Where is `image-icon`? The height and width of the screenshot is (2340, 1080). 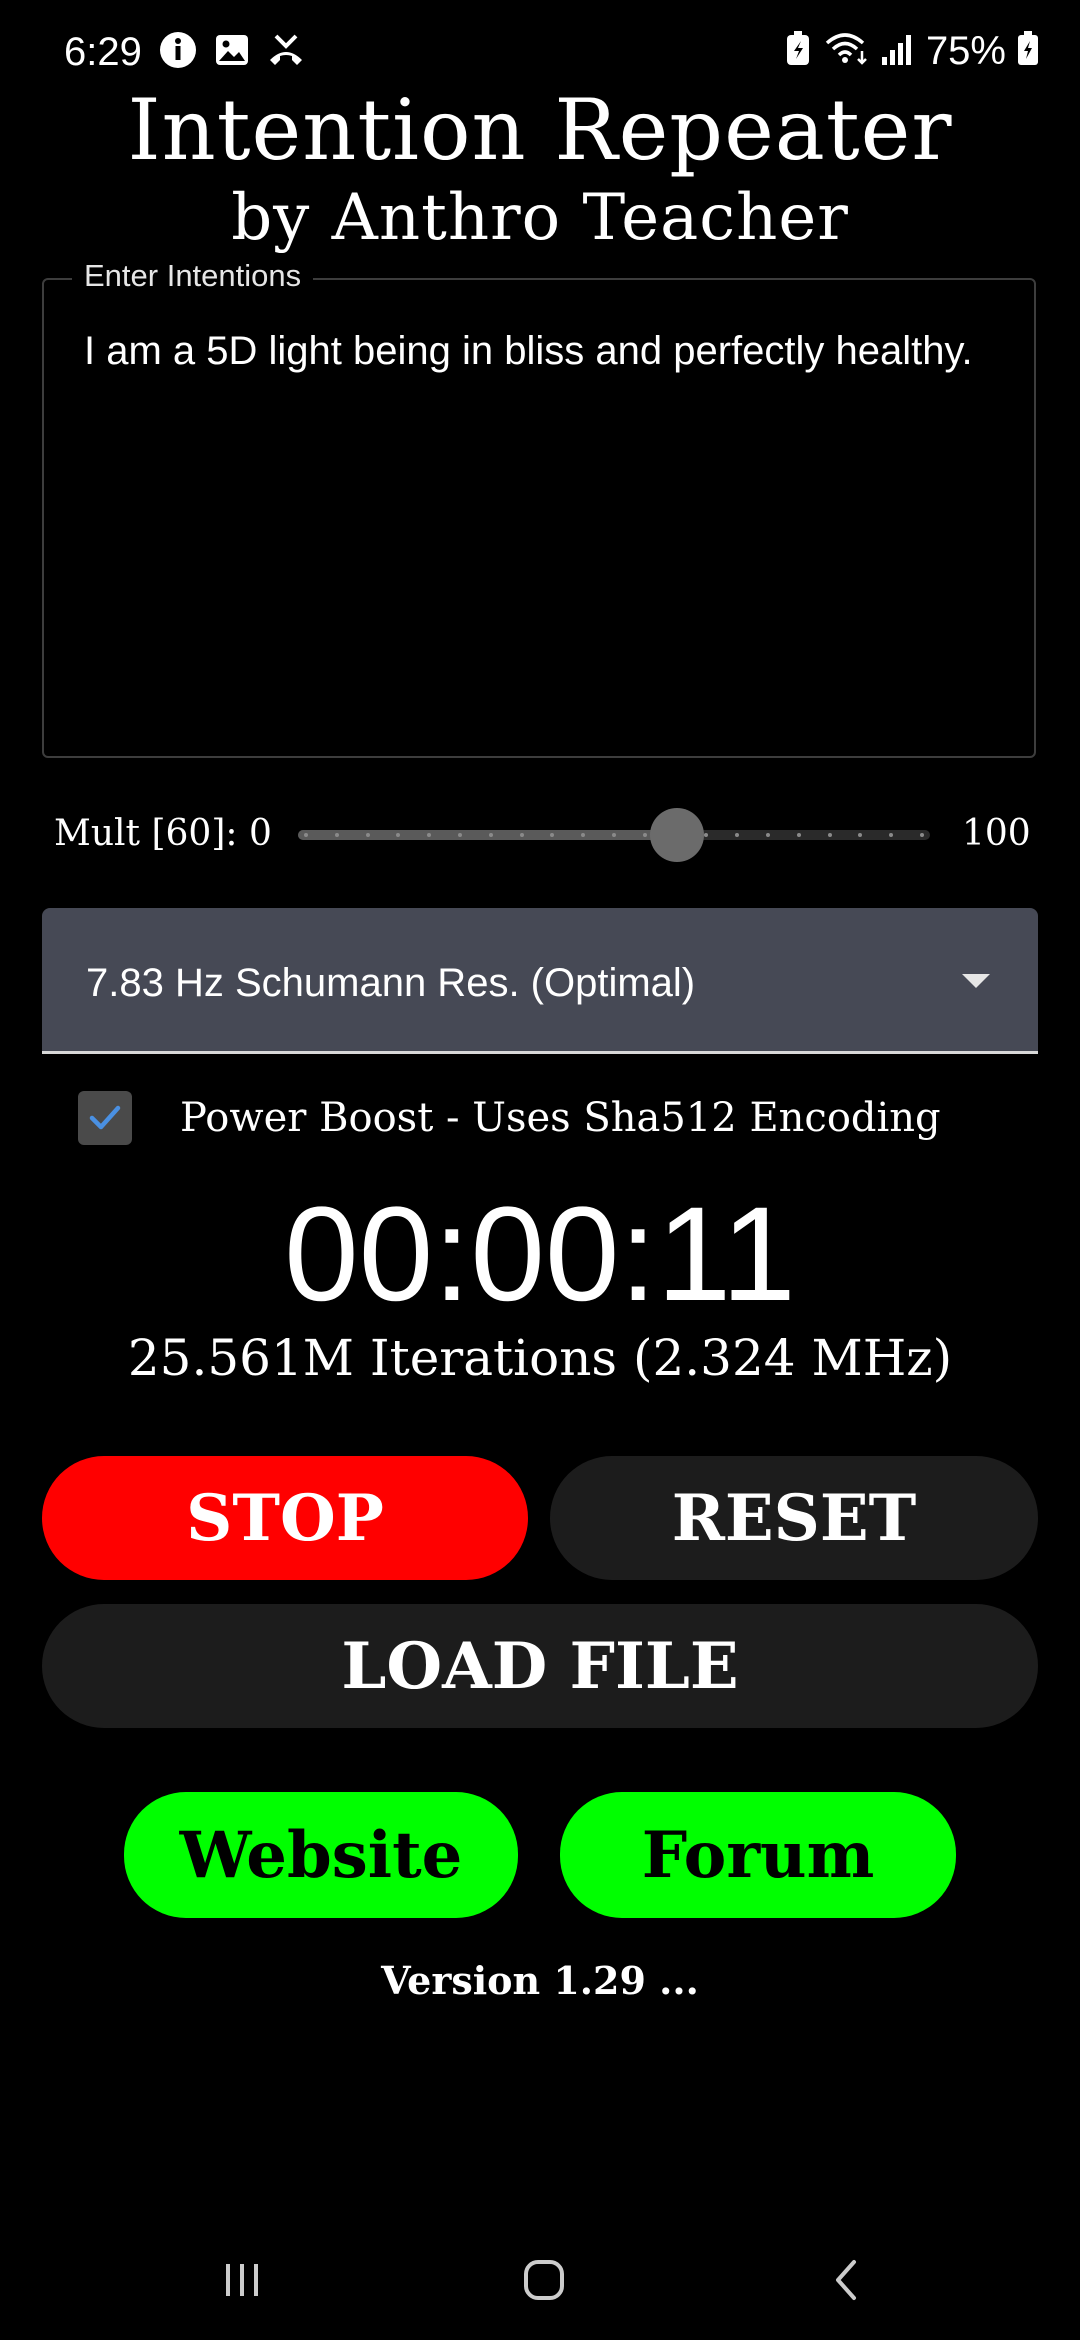
image-icon is located at coordinates (232, 52).